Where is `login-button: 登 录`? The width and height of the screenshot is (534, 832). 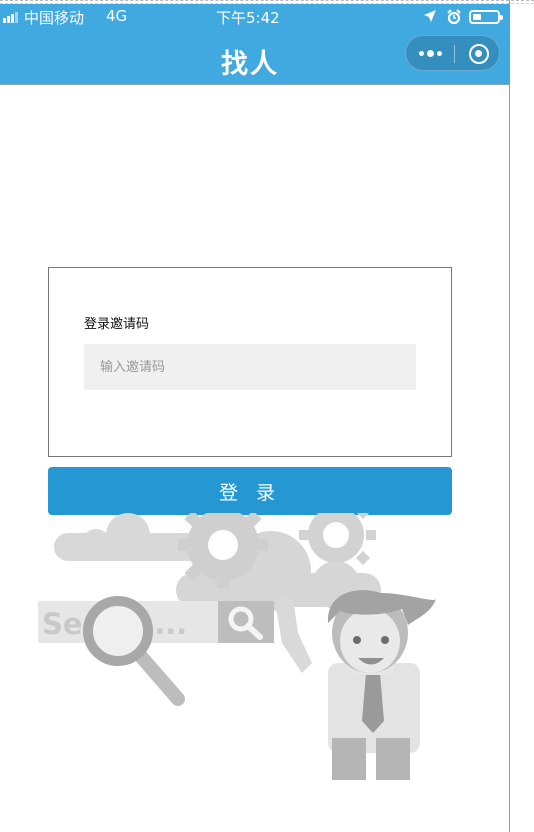
login-button: 登 录 is located at coordinates (250, 491).